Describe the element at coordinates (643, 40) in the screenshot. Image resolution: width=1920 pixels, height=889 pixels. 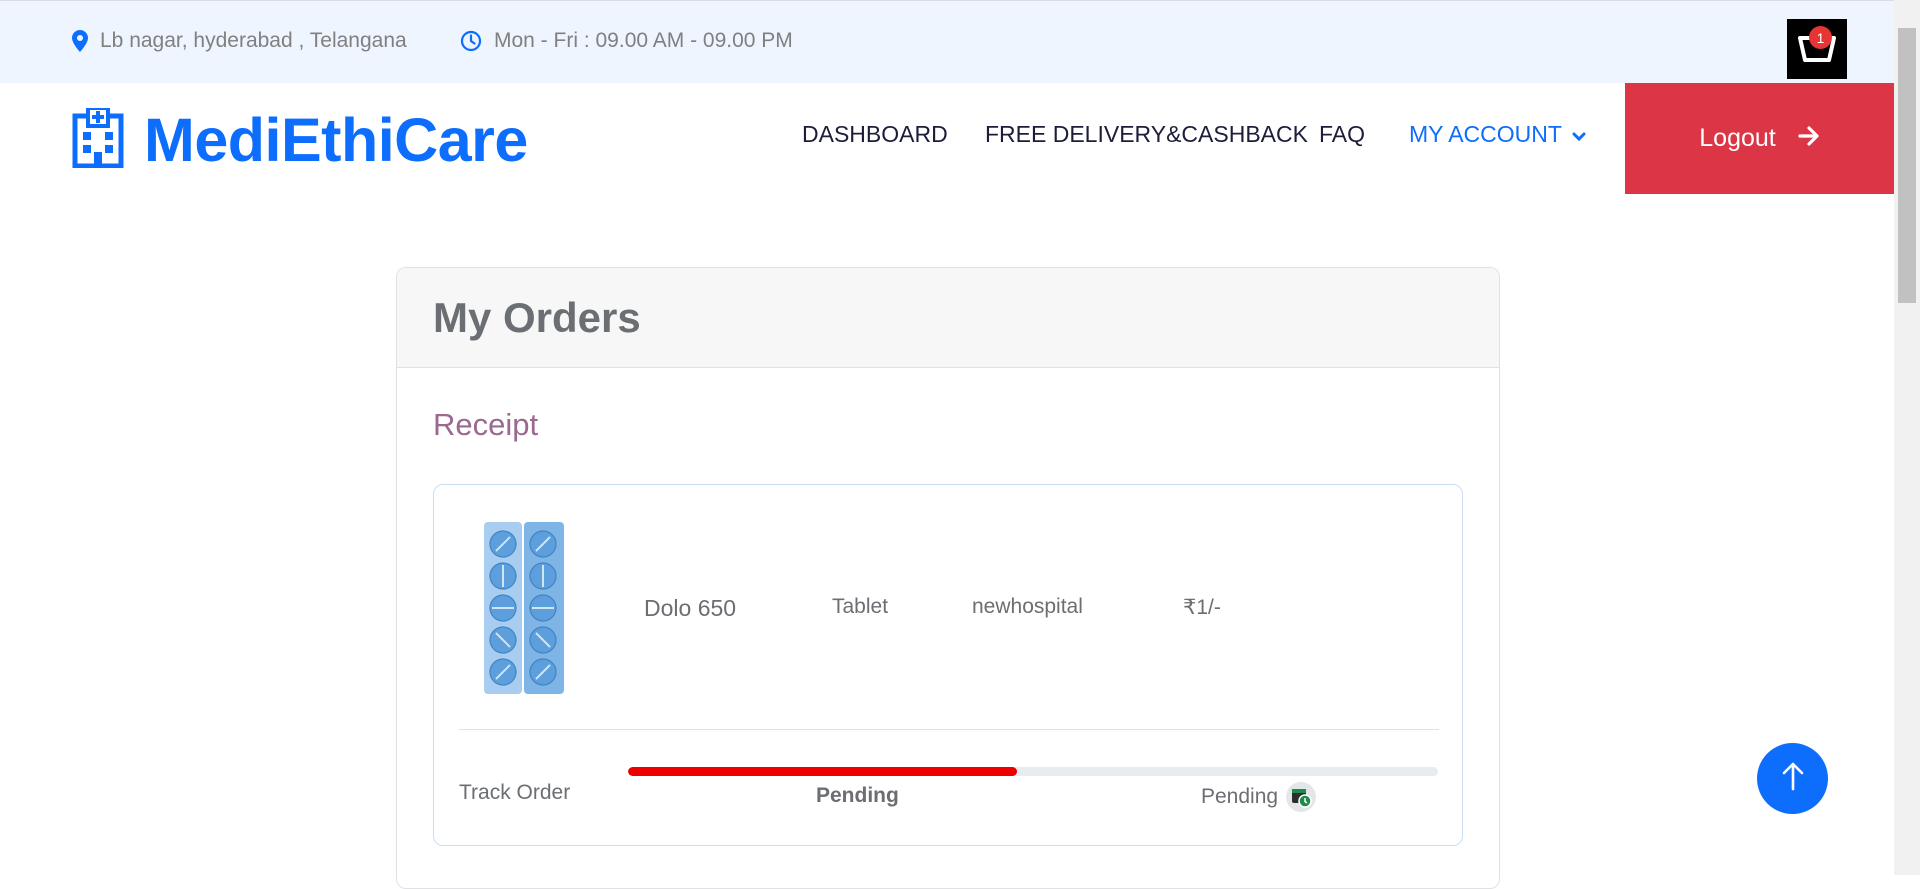
I see `hours-text: Mon - Fri : 09.00 AM - 09.00 PM` at that location.